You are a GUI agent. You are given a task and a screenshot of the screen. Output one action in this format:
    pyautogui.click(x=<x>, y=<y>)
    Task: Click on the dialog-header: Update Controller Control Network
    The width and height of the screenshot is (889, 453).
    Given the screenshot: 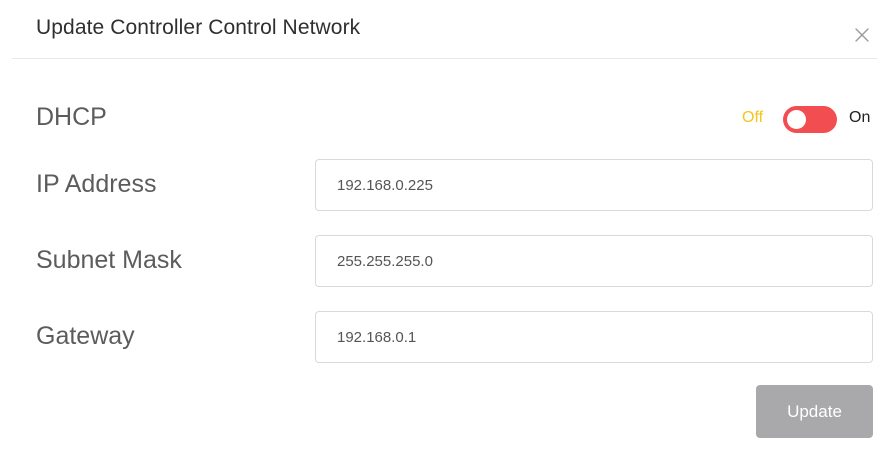 What is the action you would take?
    pyautogui.click(x=444, y=29)
    